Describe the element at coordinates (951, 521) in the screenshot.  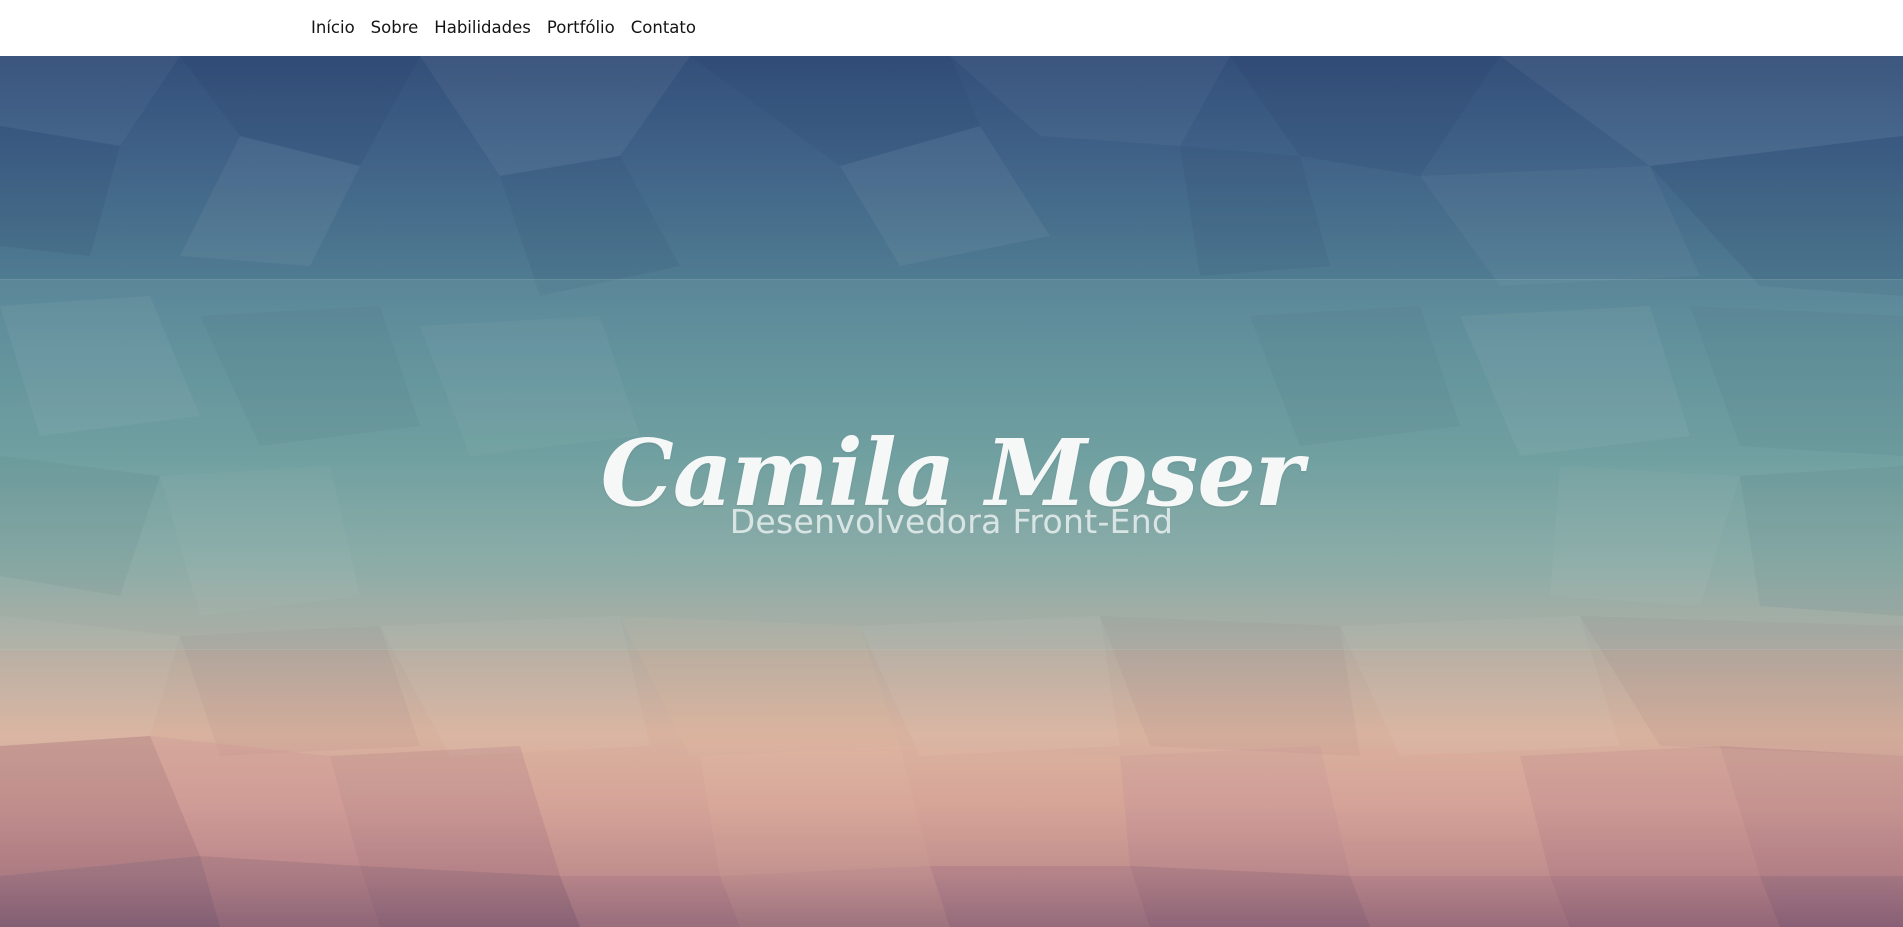
I see `hero-subtitle: Desenvolvedora Front-End` at that location.